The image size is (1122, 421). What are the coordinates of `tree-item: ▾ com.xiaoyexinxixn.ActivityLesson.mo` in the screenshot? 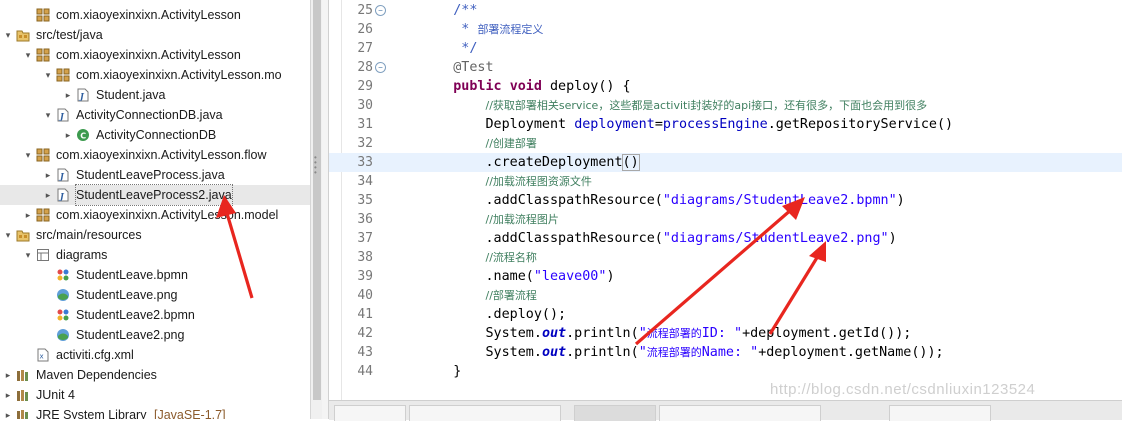 It's located at (155, 75).